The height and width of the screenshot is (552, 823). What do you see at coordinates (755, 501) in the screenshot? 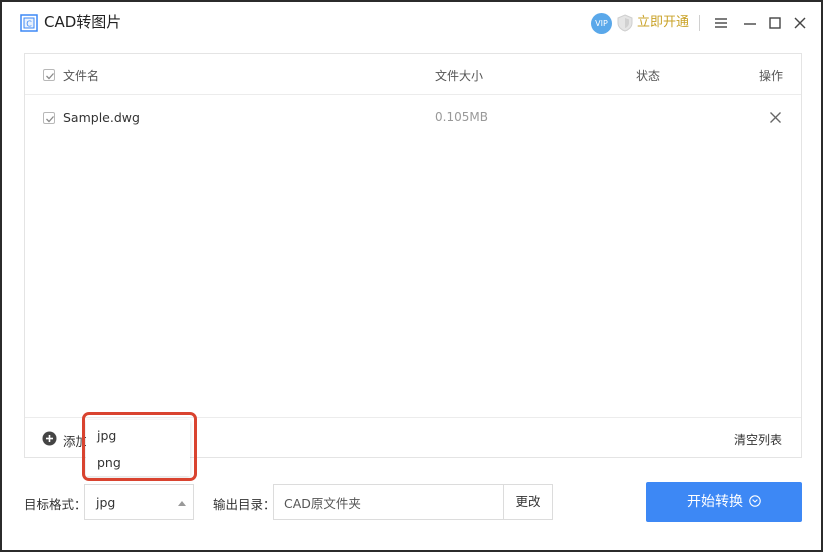
I see `chevron-down-circle-icon` at bounding box center [755, 501].